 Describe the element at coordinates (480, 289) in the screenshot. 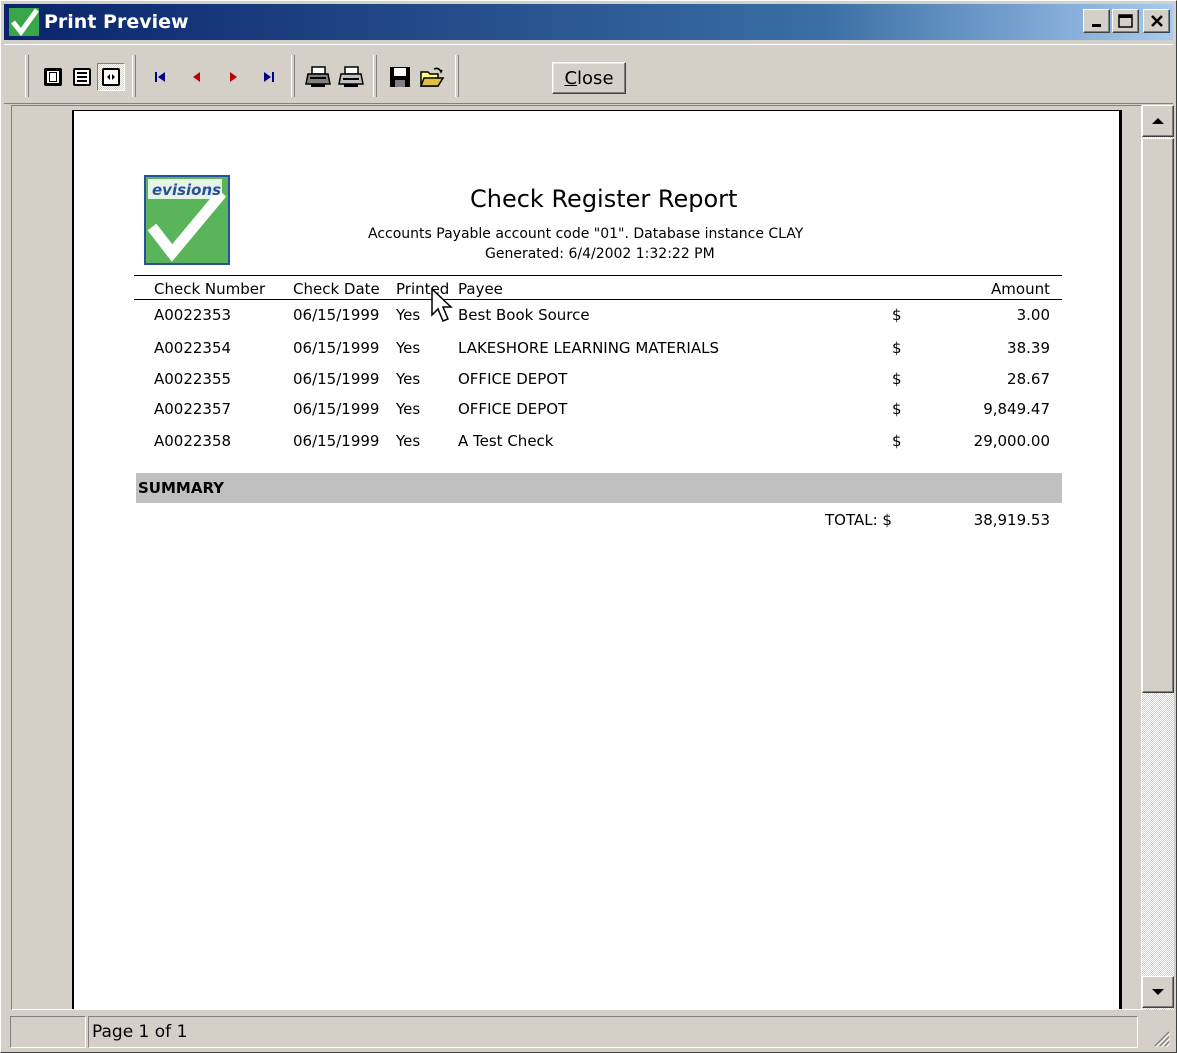

I see `col-payee: Payee` at that location.